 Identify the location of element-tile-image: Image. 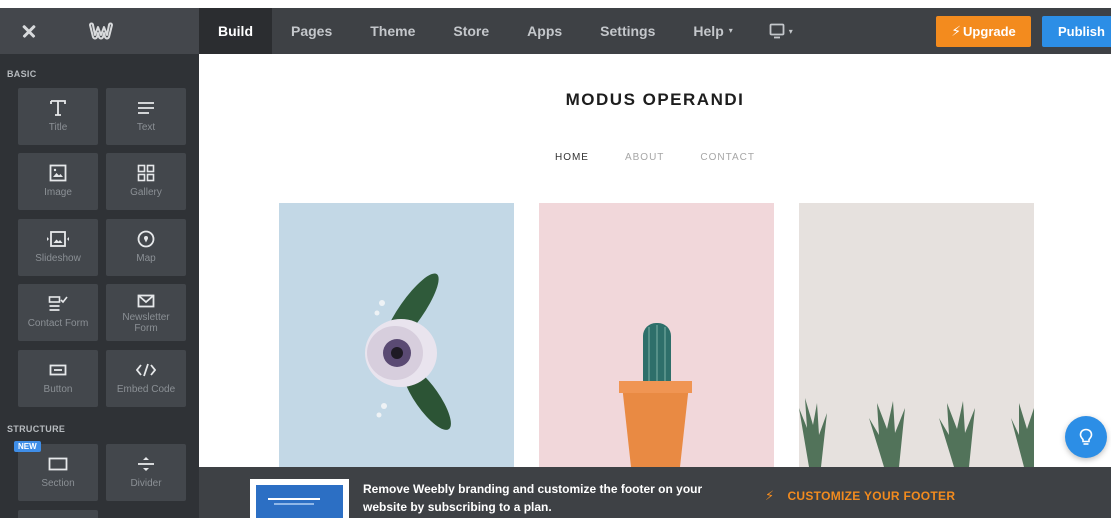
(58, 181).